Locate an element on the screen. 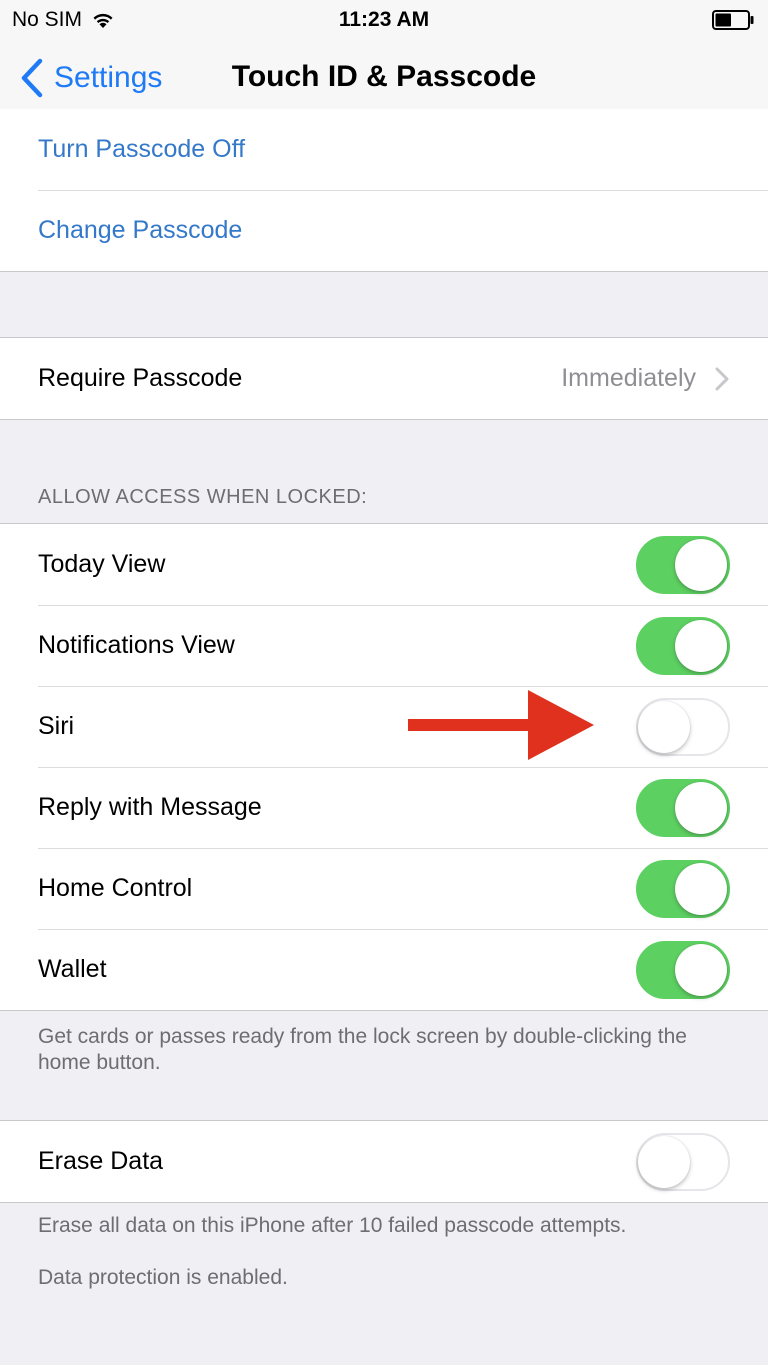 The image size is (768, 1365). erase-data-toggle is located at coordinates (683, 1162).